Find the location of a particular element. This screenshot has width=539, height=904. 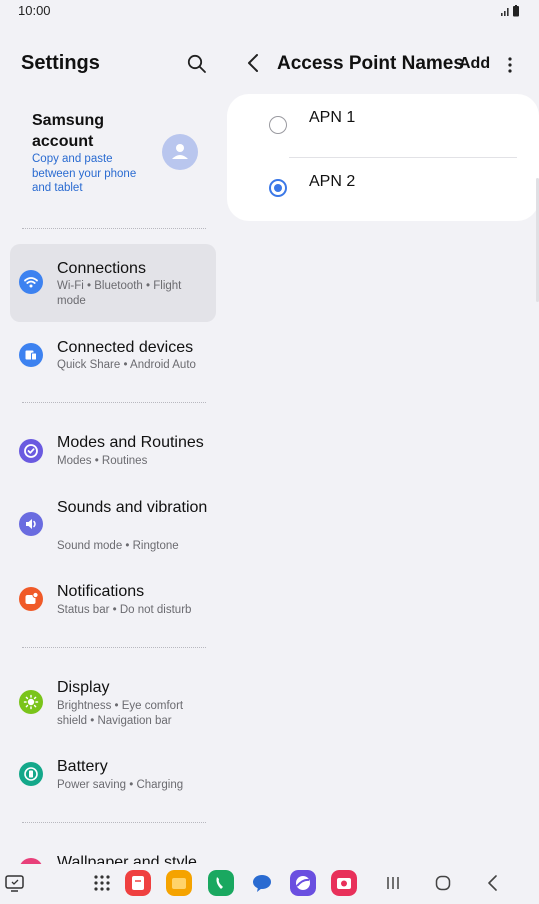

sidebar-item-subtitle: Sound mode • Ringtone is located at coordinates (118, 546).